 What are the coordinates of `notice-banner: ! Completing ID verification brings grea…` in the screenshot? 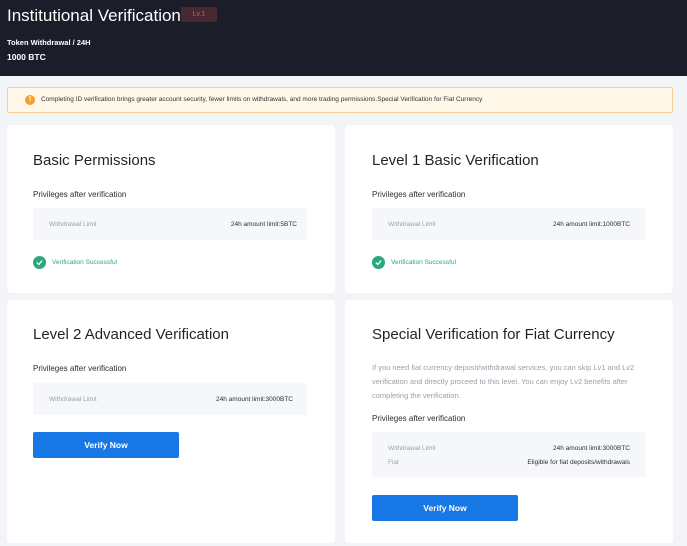 It's located at (340, 100).